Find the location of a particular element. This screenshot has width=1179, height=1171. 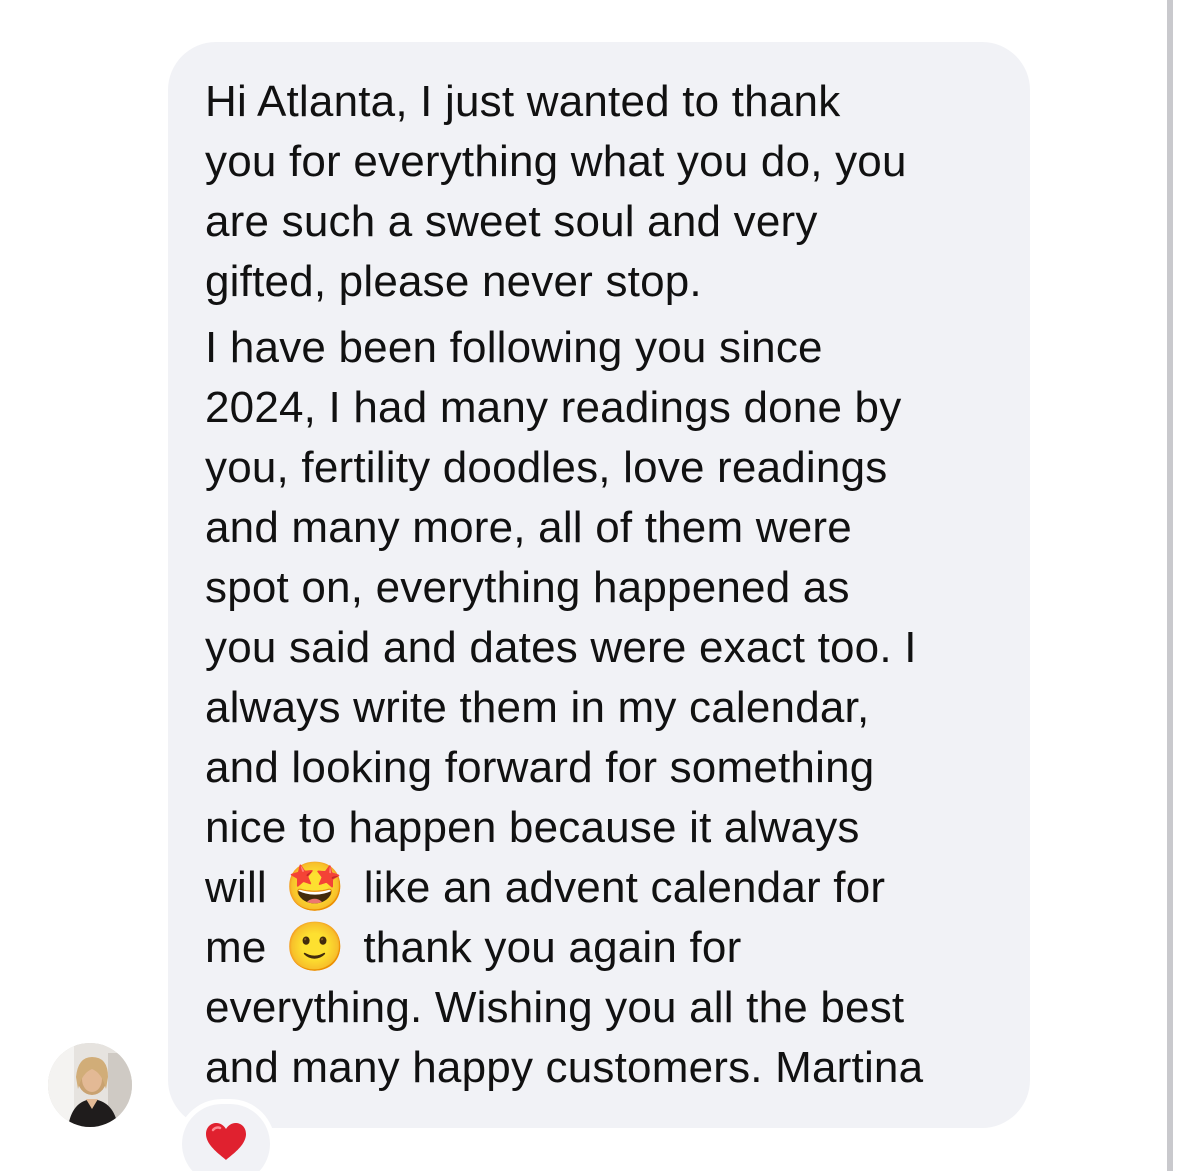

message-line-with-emoji: me 🙂 thank you again for is located at coordinates (615, 948).